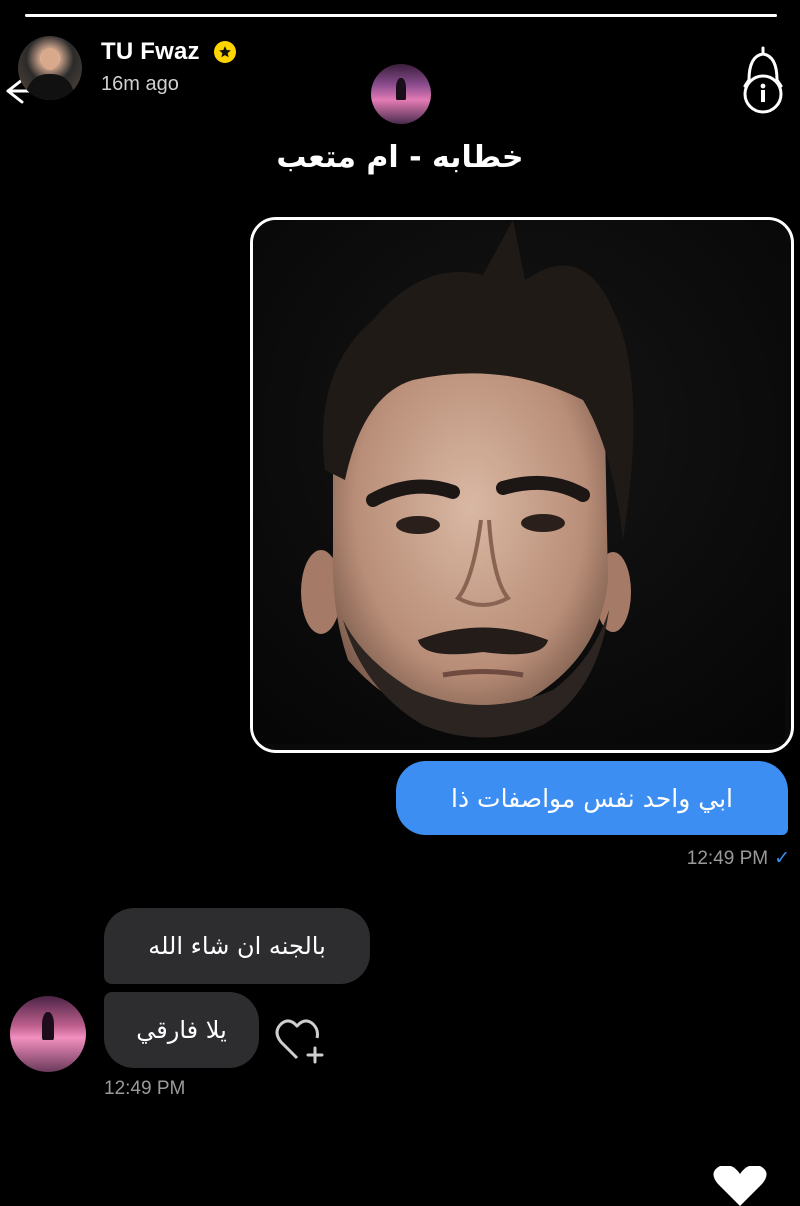  I want to click on outgoing-meta: 12:49 PM ✓, so click(695, 858).